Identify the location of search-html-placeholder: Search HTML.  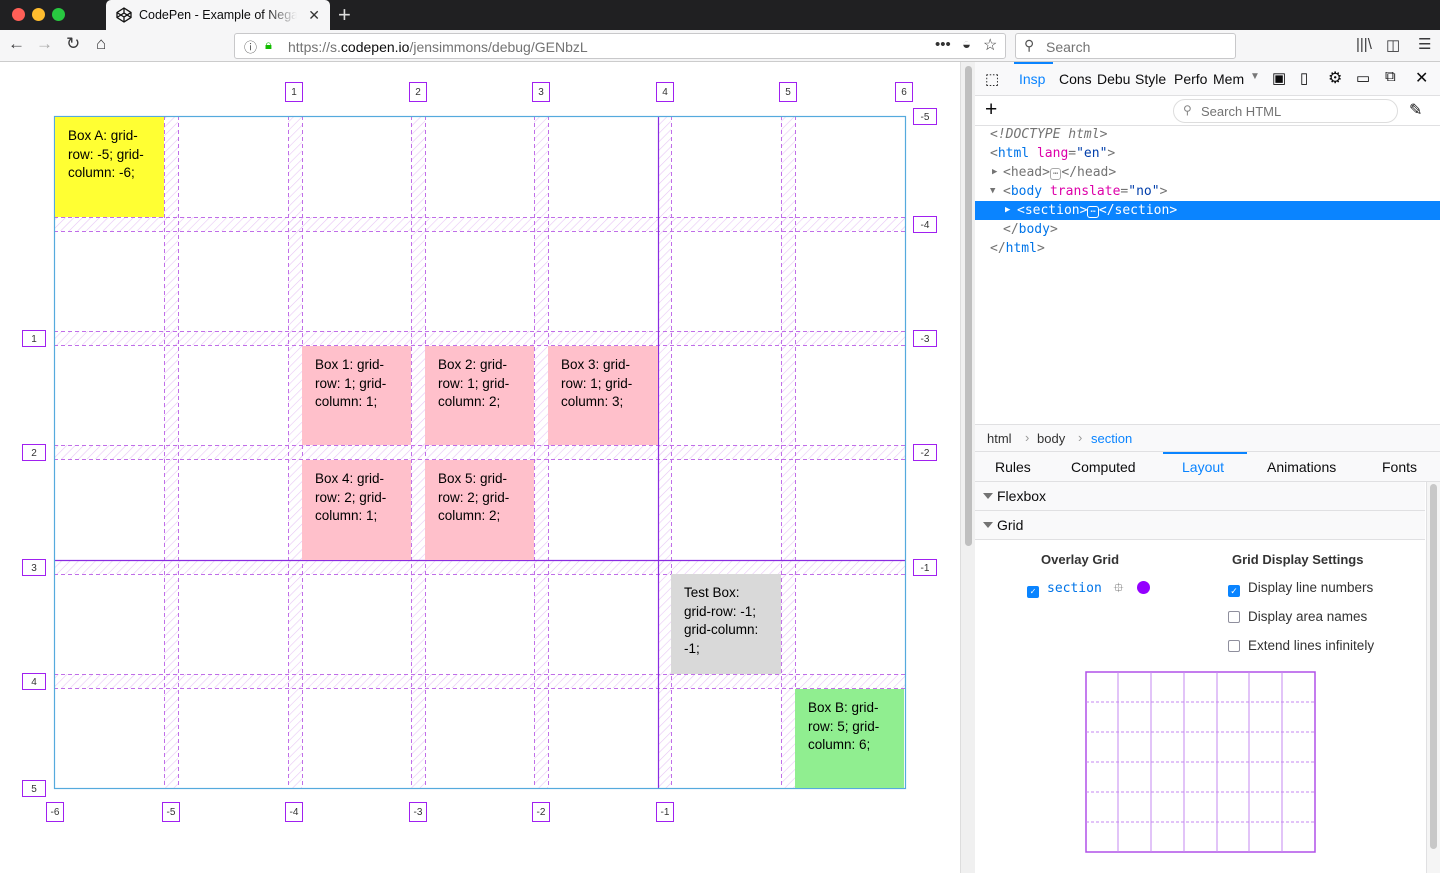
(1241, 111).